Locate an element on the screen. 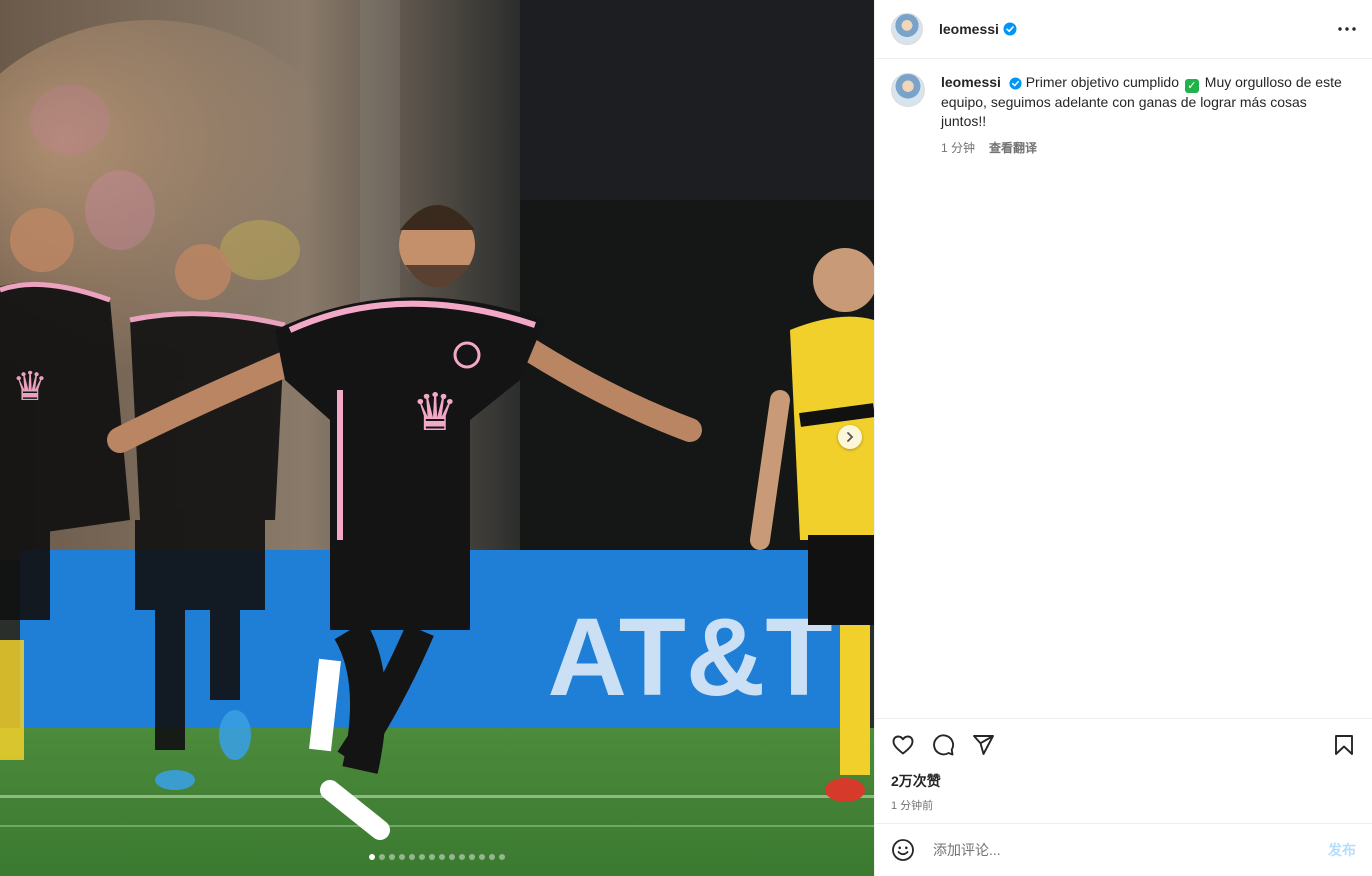  caption-time: 1 分钟 is located at coordinates (958, 148).